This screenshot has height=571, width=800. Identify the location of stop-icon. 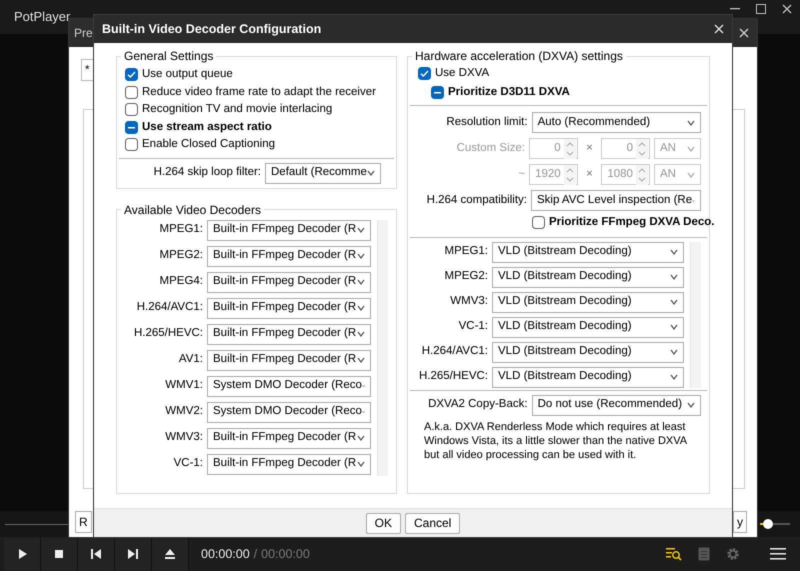
(59, 554).